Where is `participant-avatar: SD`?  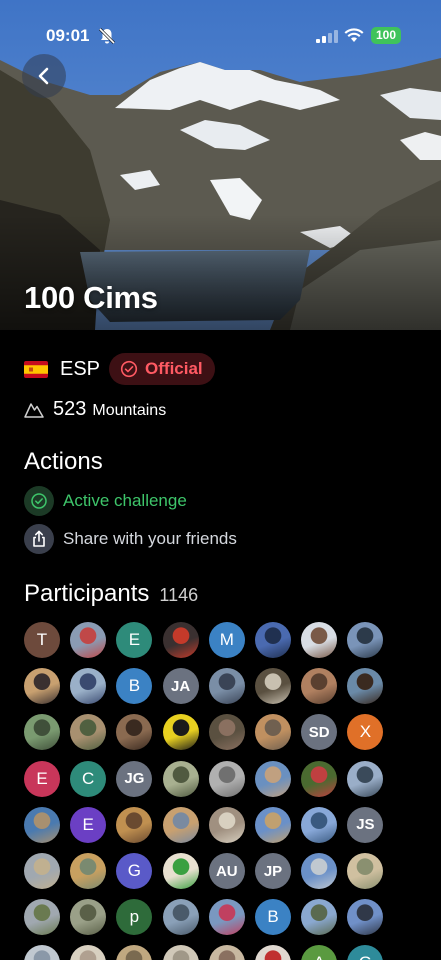
participant-avatar: SD is located at coordinates (319, 732).